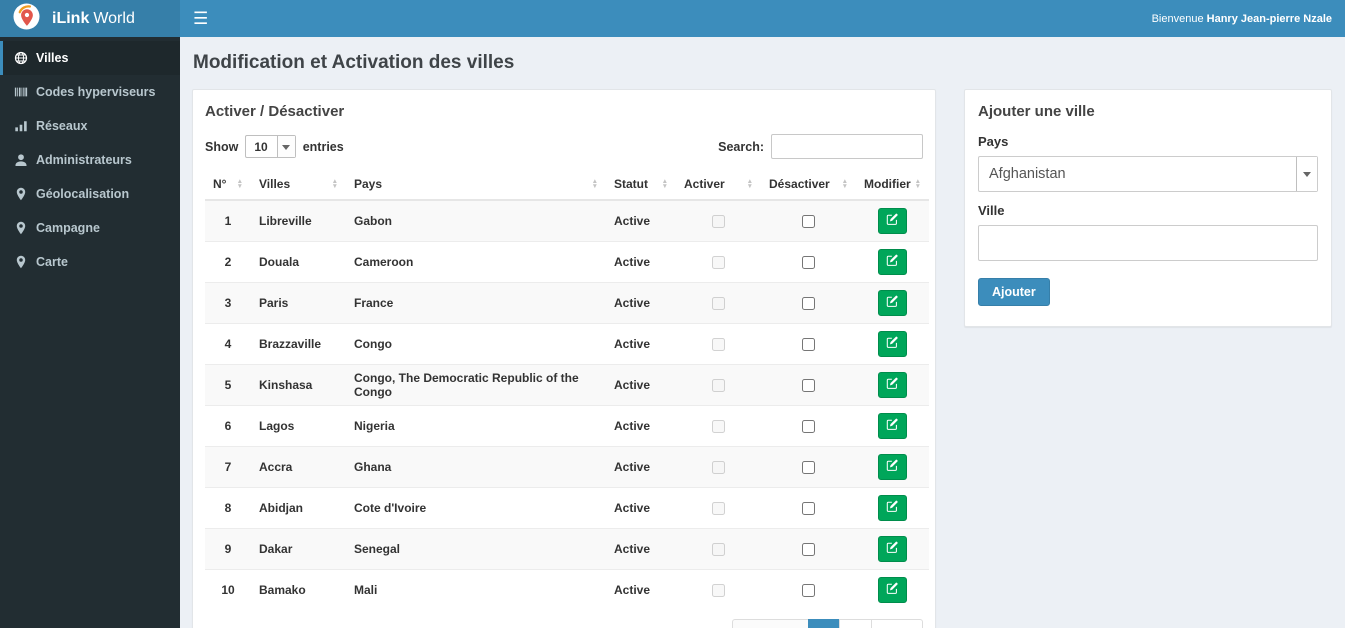 This screenshot has height=628, width=1345. Describe the element at coordinates (892, 185) in the screenshot. I see `column-header: Modifier ▲ ▼` at that location.